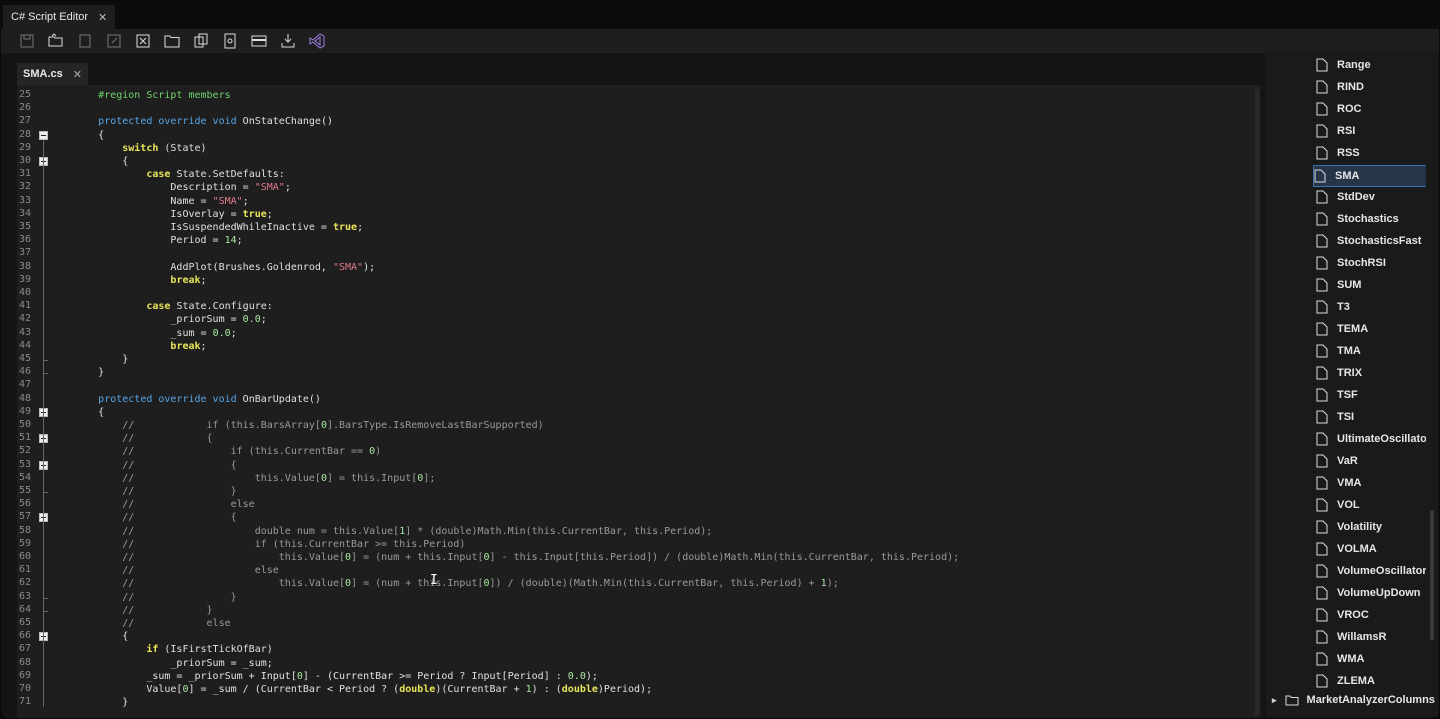  Describe the element at coordinates (1376, 417) in the screenshot. I see `explorer-item-tsi: TSI` at that location.